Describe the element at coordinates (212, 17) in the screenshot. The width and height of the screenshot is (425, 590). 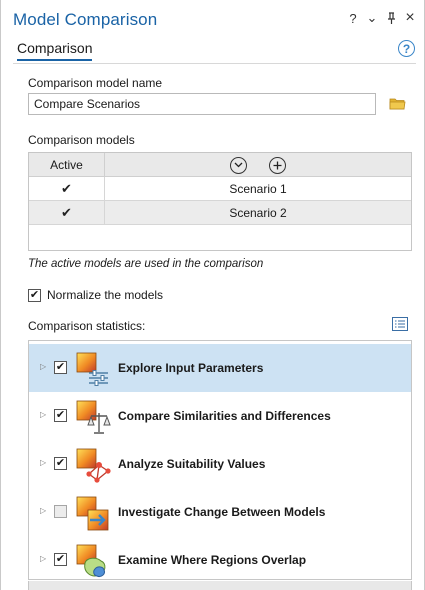
I see `title-bar: Model Comparison ? ⌄ ×` at that location.